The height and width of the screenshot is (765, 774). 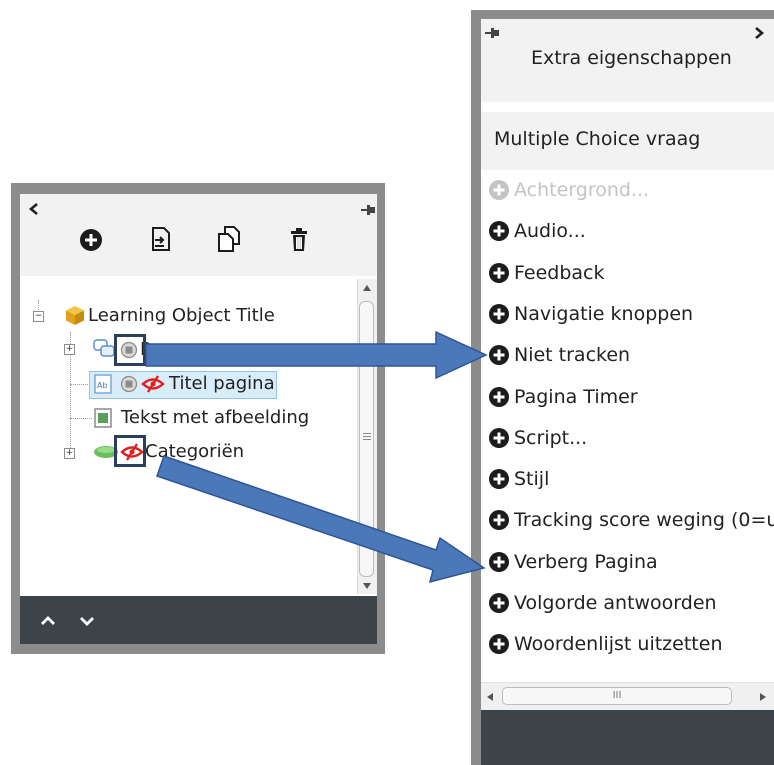 I want to click on add-page-button, so click(x=91, y=240).